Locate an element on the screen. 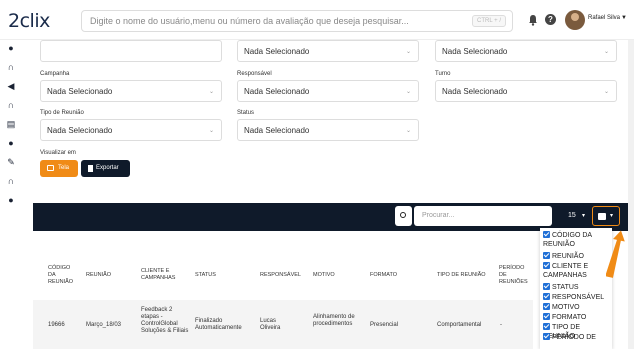 This screenshot has width=634, height=349. export-button: Exportar is located at coordinates (105, 168).